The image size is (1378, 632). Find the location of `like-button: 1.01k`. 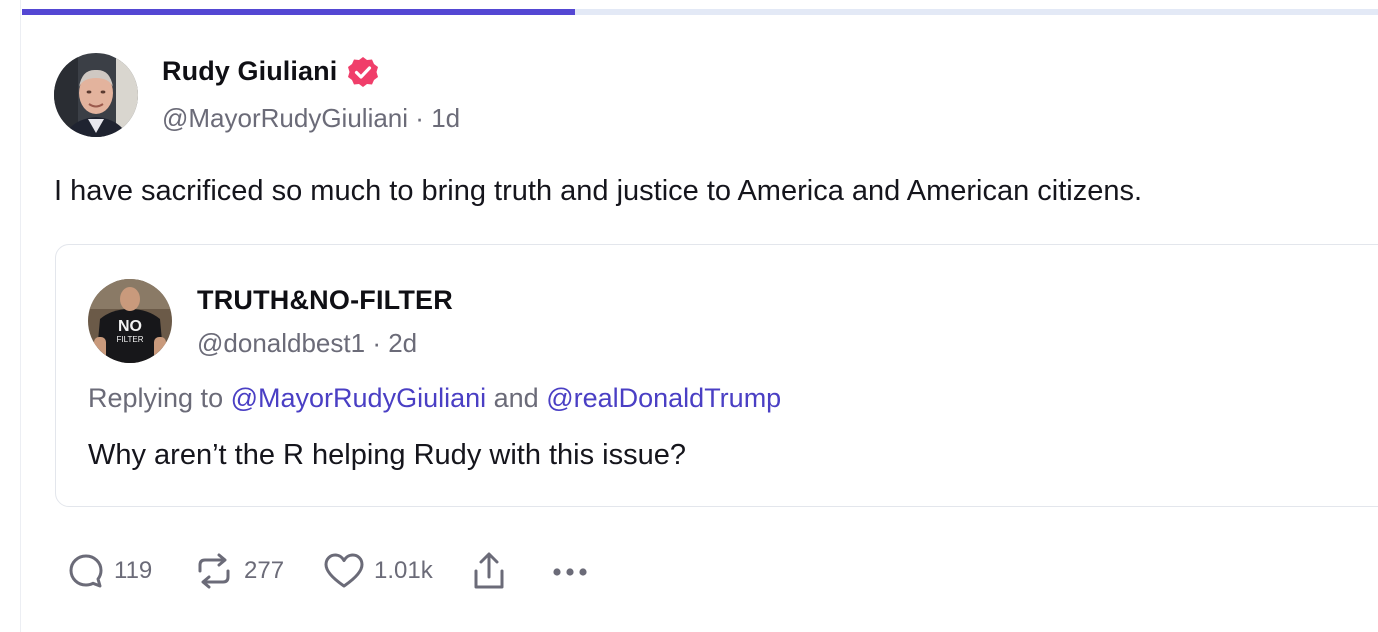

like-button: 1.01k is located at coordinates (377, 571).